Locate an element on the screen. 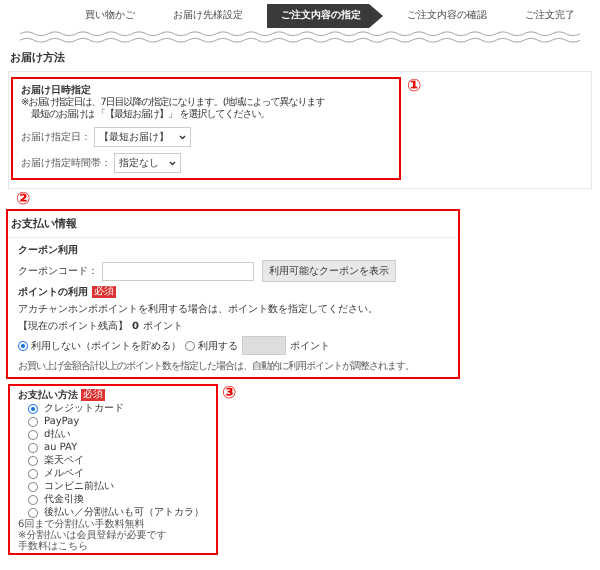 Image resolution: width=600 pixels, height=570 pixels. radio-label: 後払い／分割払いも可（アトカラ） is located at coordinates (124, 512).